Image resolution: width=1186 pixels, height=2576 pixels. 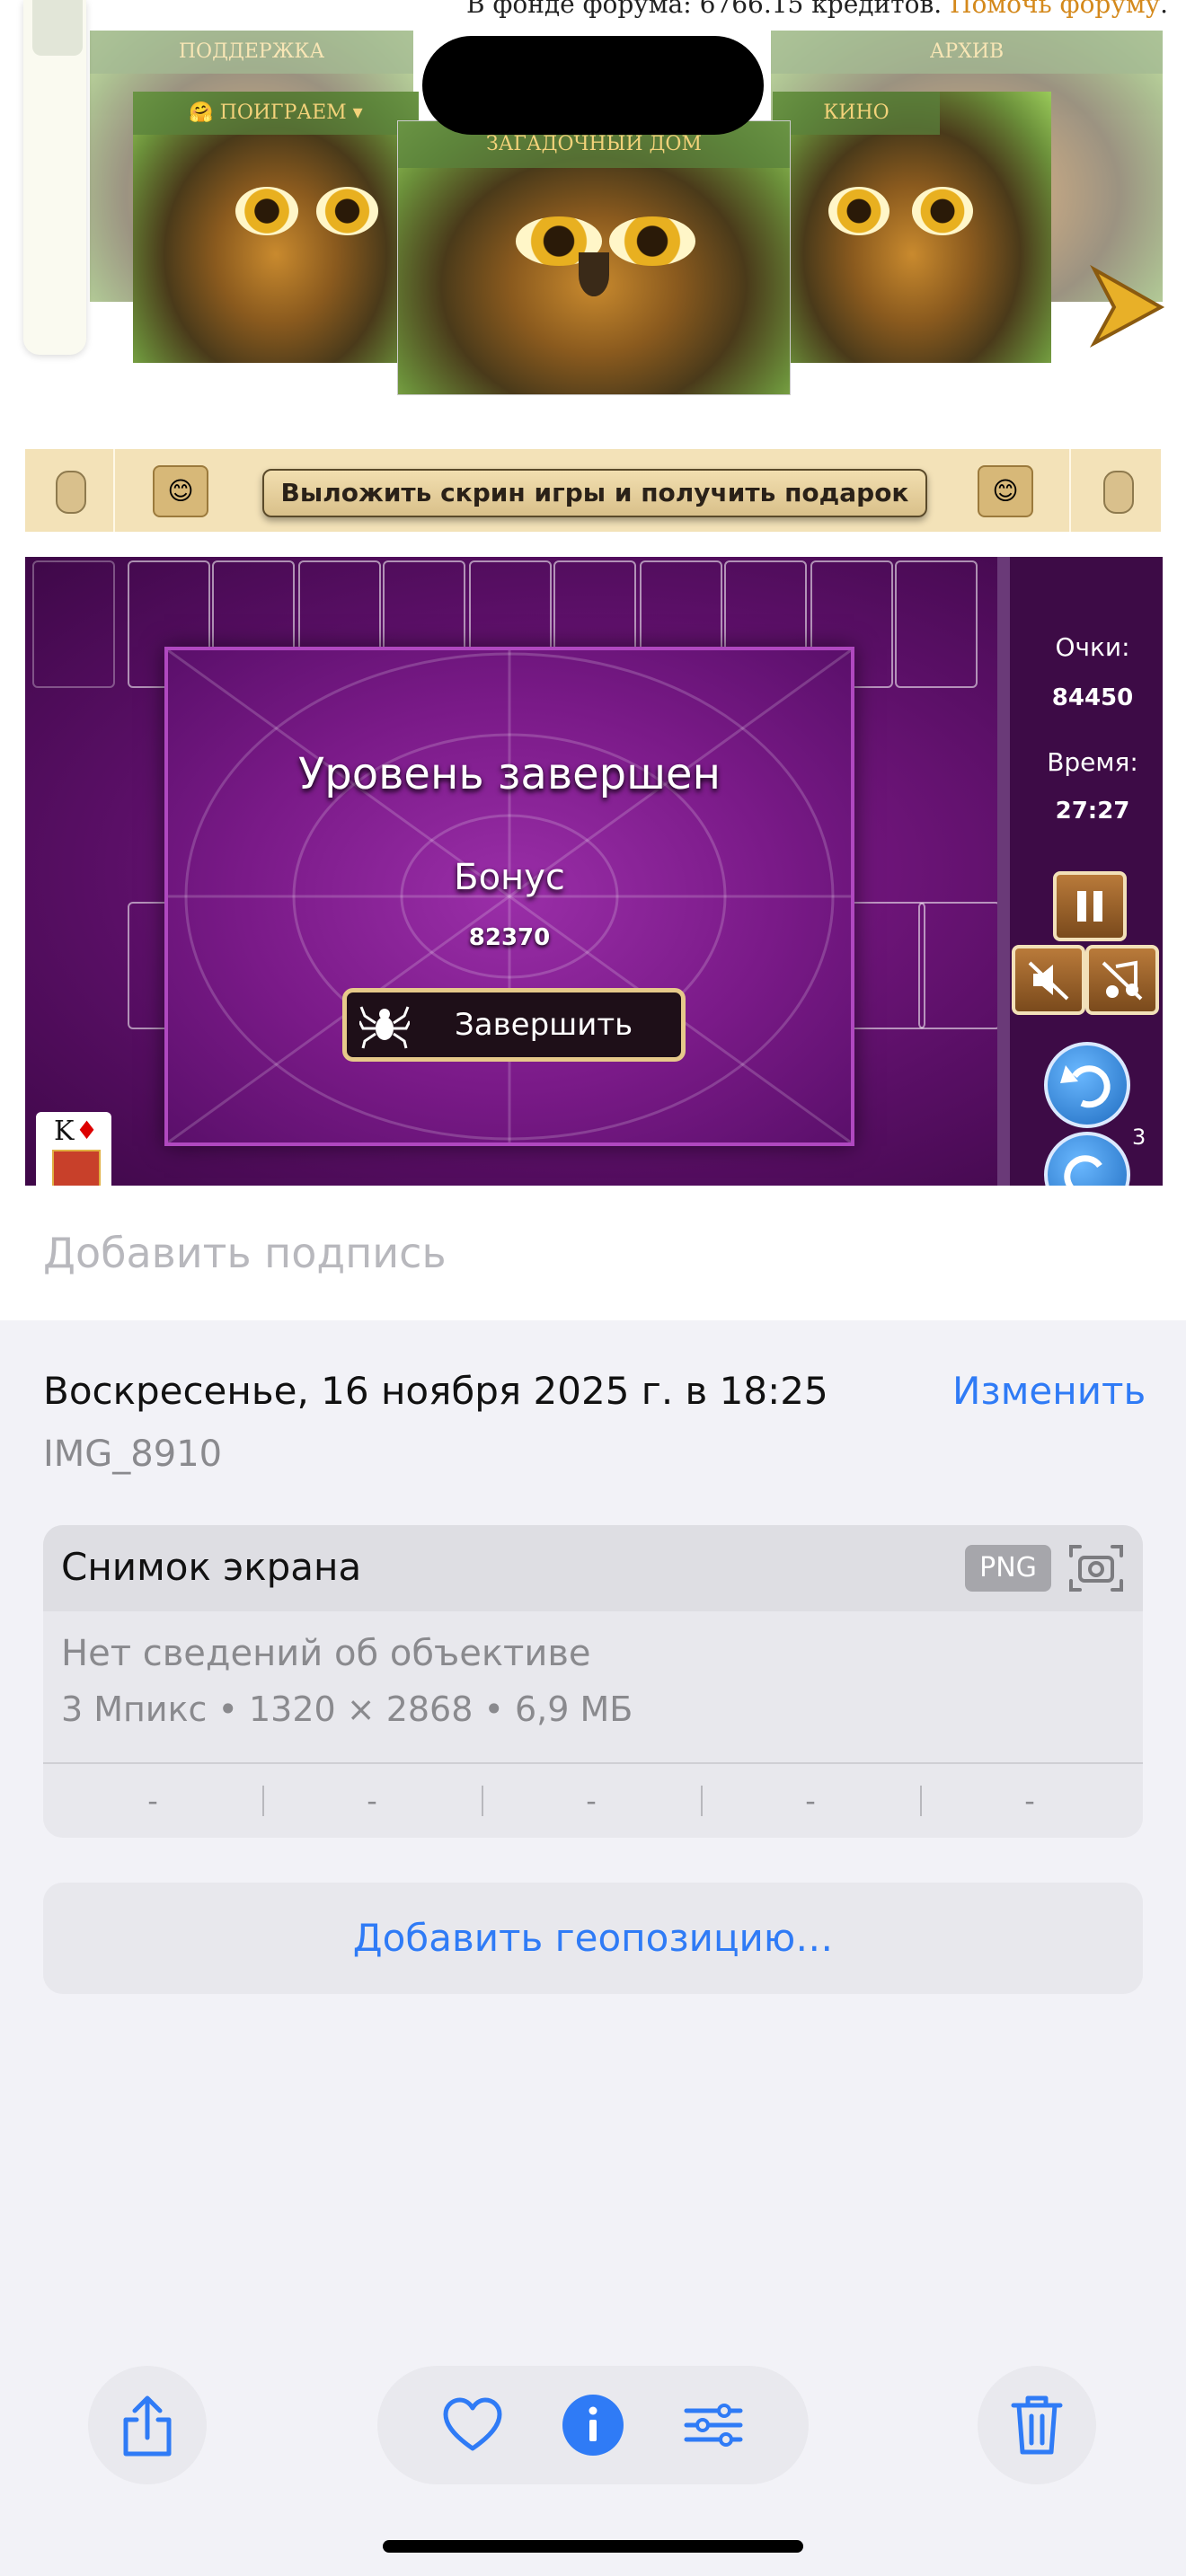 I want to click on carousel-card-mystery-house: ЗАГАДОЧНЫЙ ДОМ, so click(x=594, y=257).